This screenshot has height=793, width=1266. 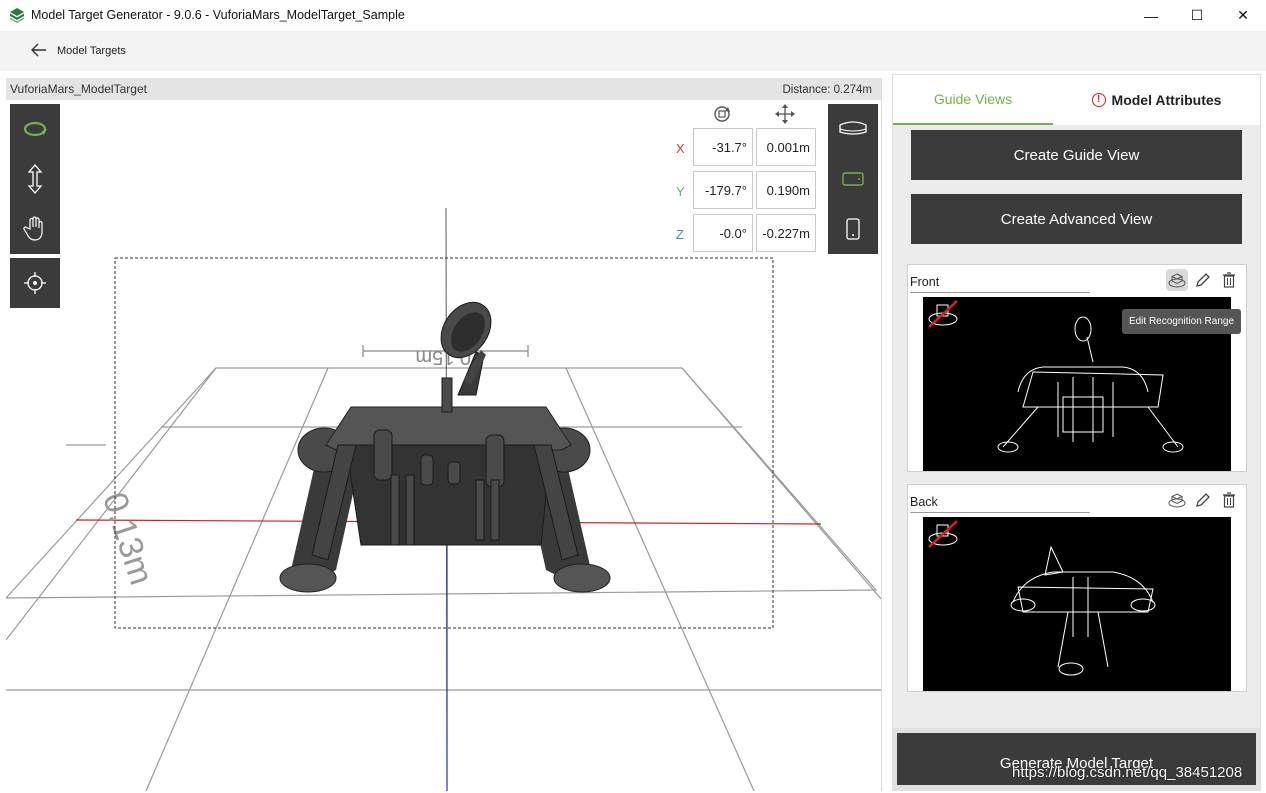 What do you see at coordinates (1076, 155) in the screenshot?
I see `create-guide-view-button: Create Guide View` at bounding box center [1076, 155].